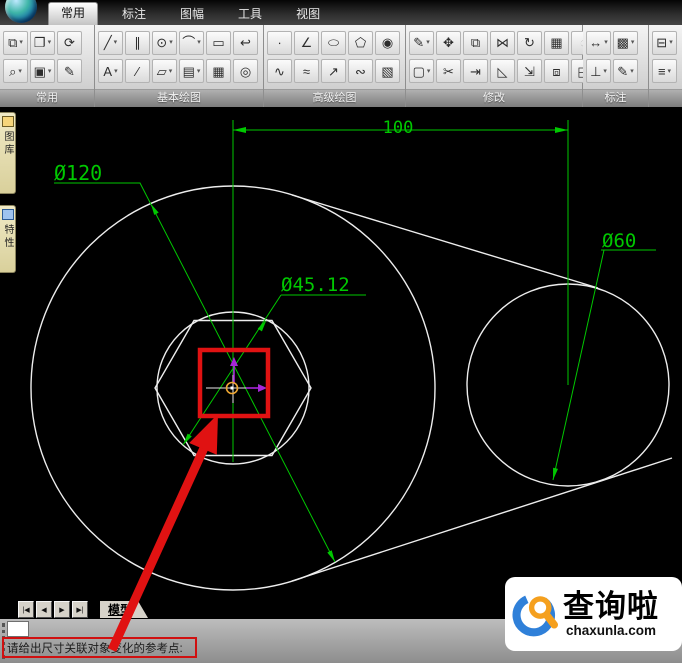 Image resolution: width=682 pixels, height=663 pixels. What do you see at coordinates (69, 42) in the screenshot?
I see `refresh-button: ⟳` at bounding box center [69, 42].